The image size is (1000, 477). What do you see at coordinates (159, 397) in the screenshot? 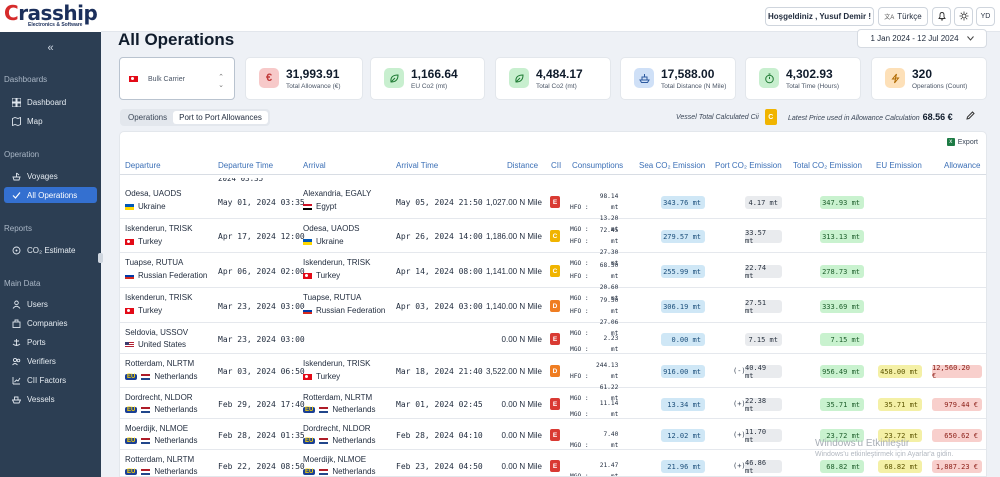
I see `departure-port: Dordrecht, NLDOR` at bounding box center [159, 397].